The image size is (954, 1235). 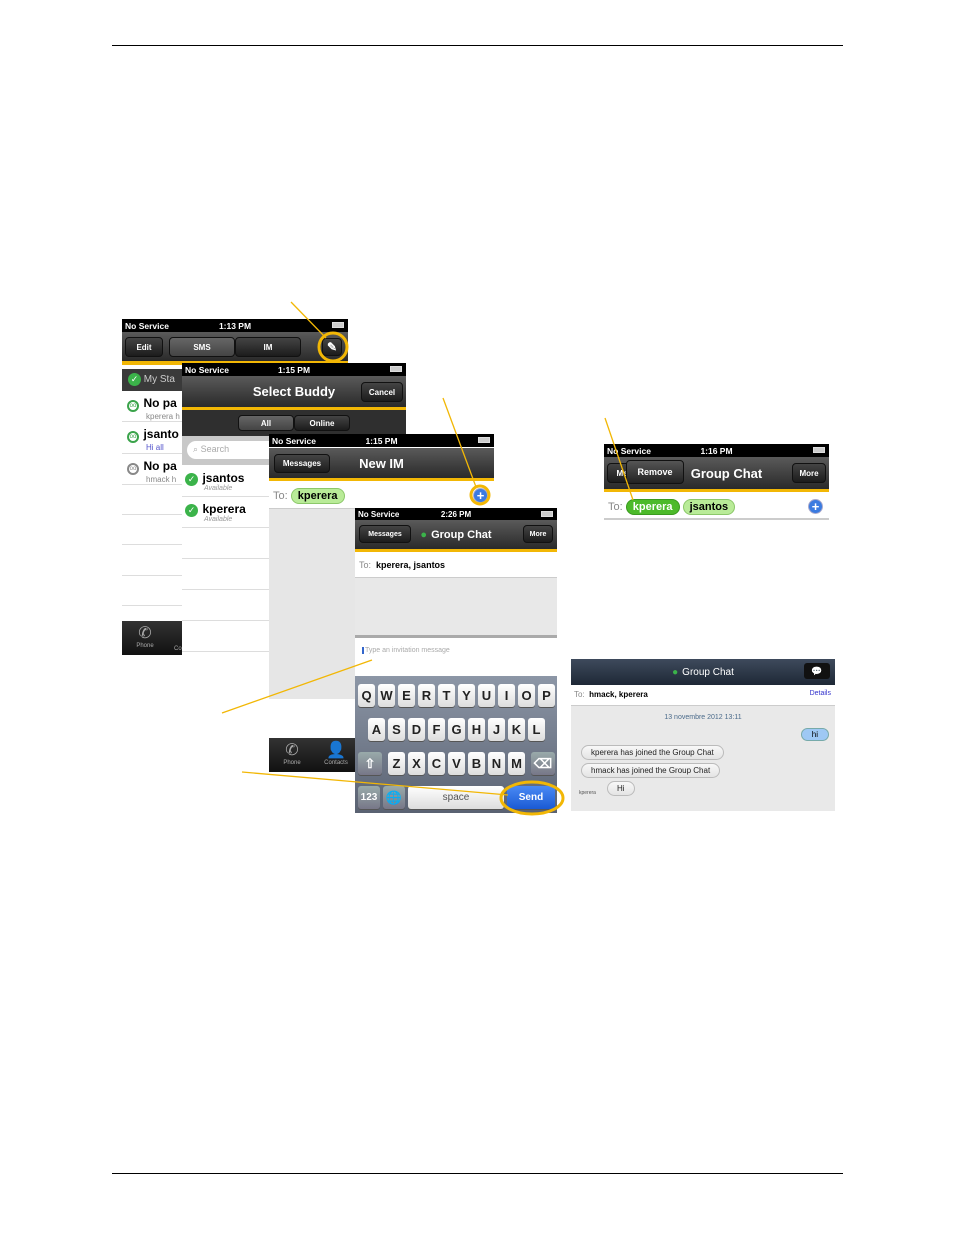 What do you see at coordinates (716, 474) in the screenshot?
I see `nav-bar: Group Chat Me Remove More` at bounding box center [716, 474].